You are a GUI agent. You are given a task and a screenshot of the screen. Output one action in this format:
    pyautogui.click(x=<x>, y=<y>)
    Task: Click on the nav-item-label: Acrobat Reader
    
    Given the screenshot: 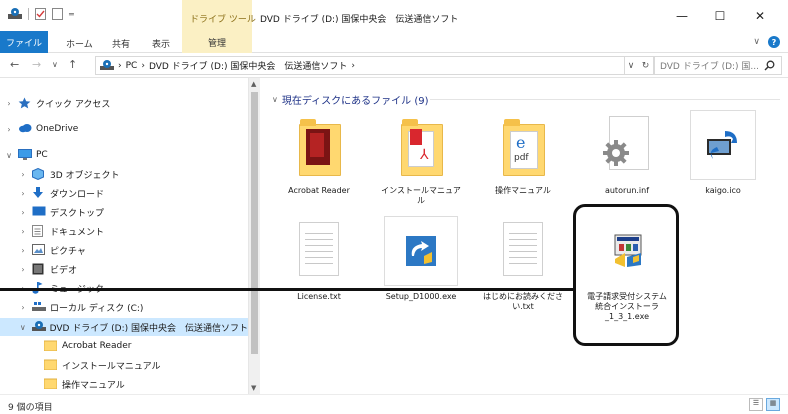 What is the action you would take?
    pyautogui.click(x=97, y=346)
    